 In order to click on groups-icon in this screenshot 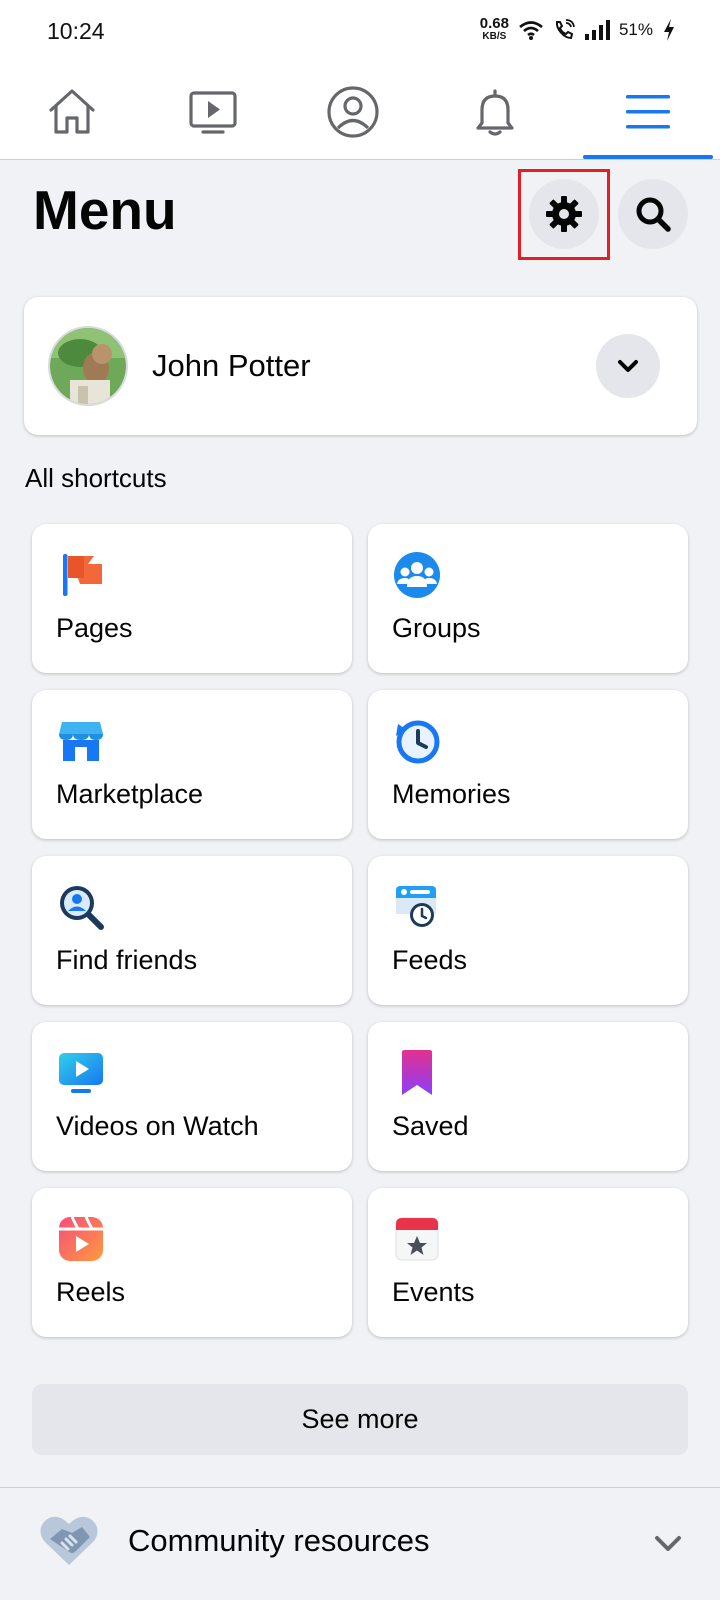, I will do `click(417, 575)`.